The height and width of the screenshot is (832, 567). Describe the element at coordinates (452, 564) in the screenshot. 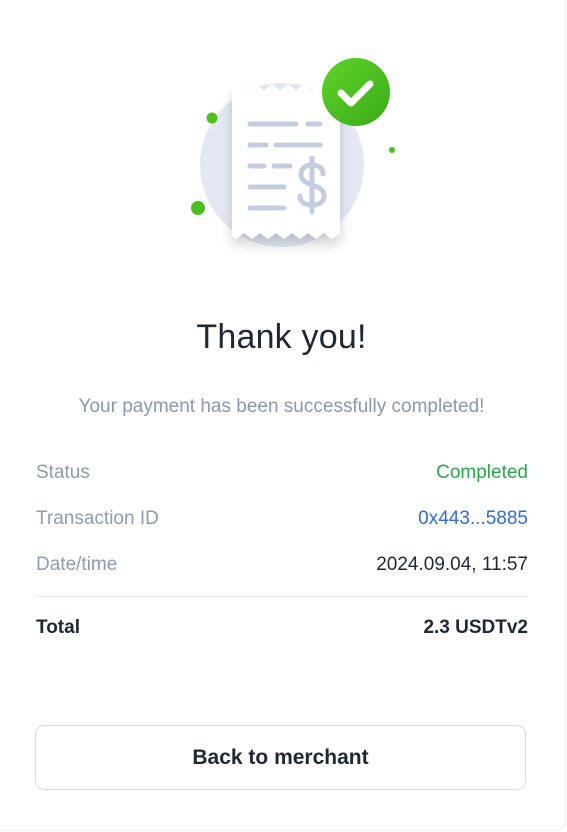

I see `datetime-value: 2024.09.04, 11:57` at that location.